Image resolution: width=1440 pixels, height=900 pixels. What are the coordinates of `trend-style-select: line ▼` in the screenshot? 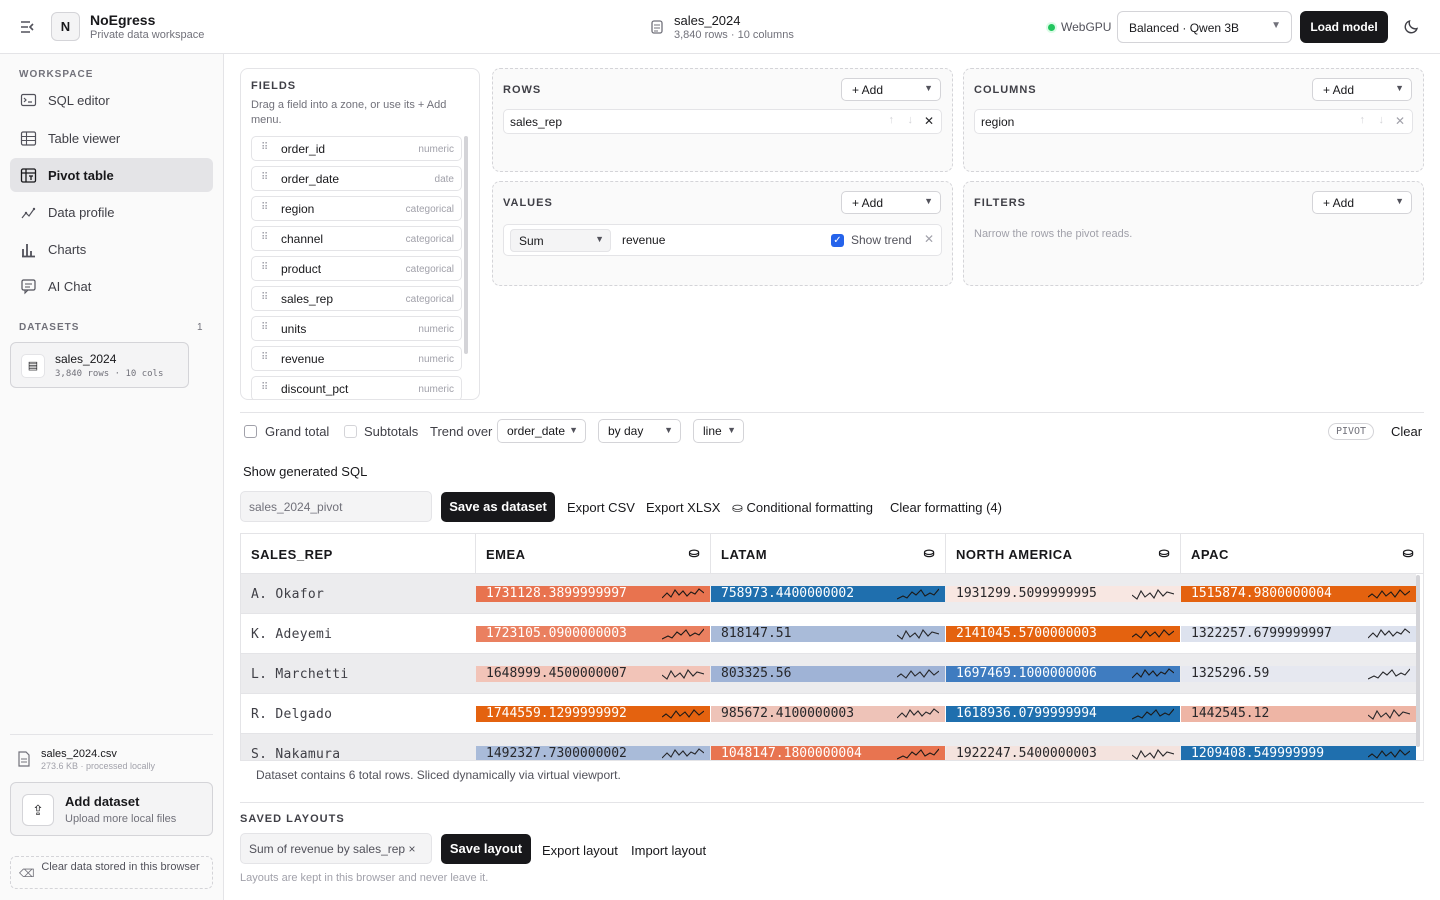 It's located at (718, 431).